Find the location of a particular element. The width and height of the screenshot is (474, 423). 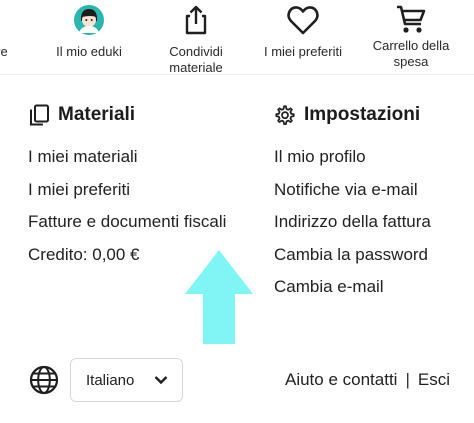

nav-item-favorites-label: I miei preferiti is located at coordinates (303, 51).